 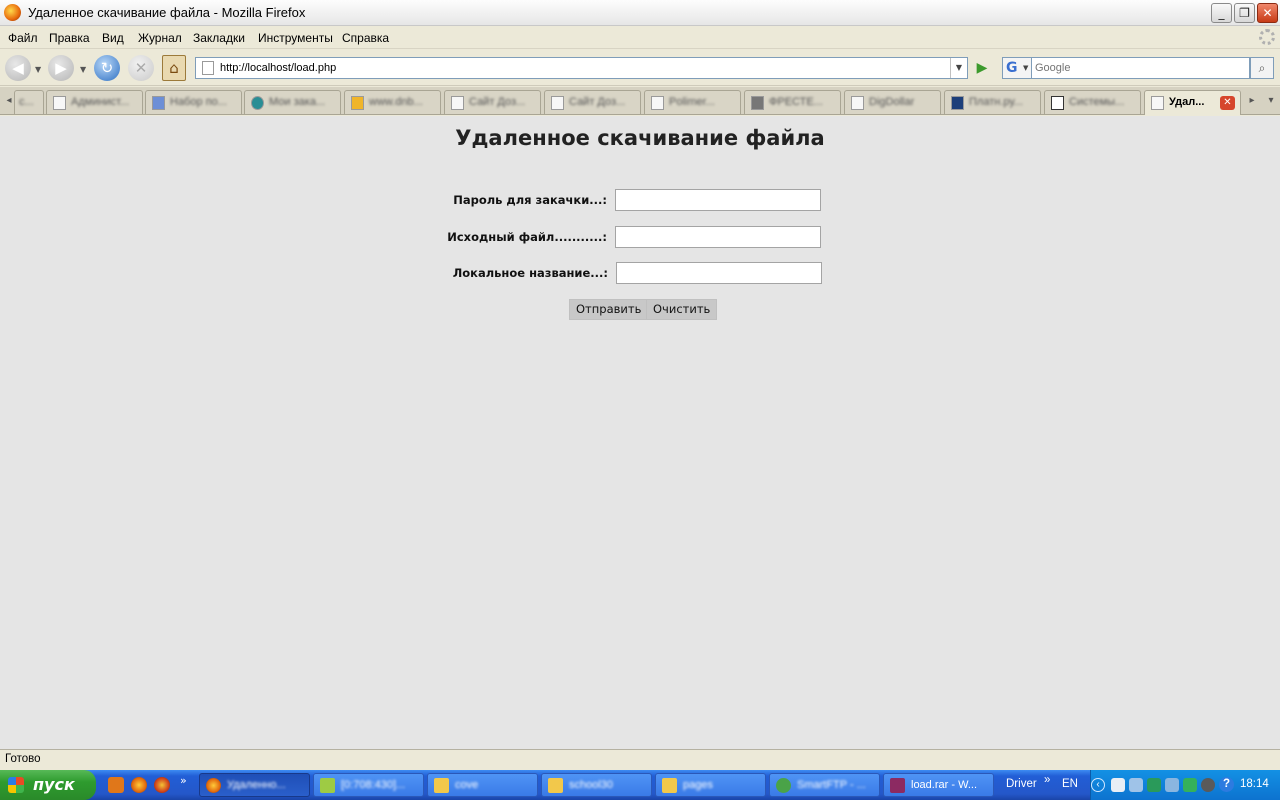 I want to click on help-icon: ?, so click(x=1226, y=784).